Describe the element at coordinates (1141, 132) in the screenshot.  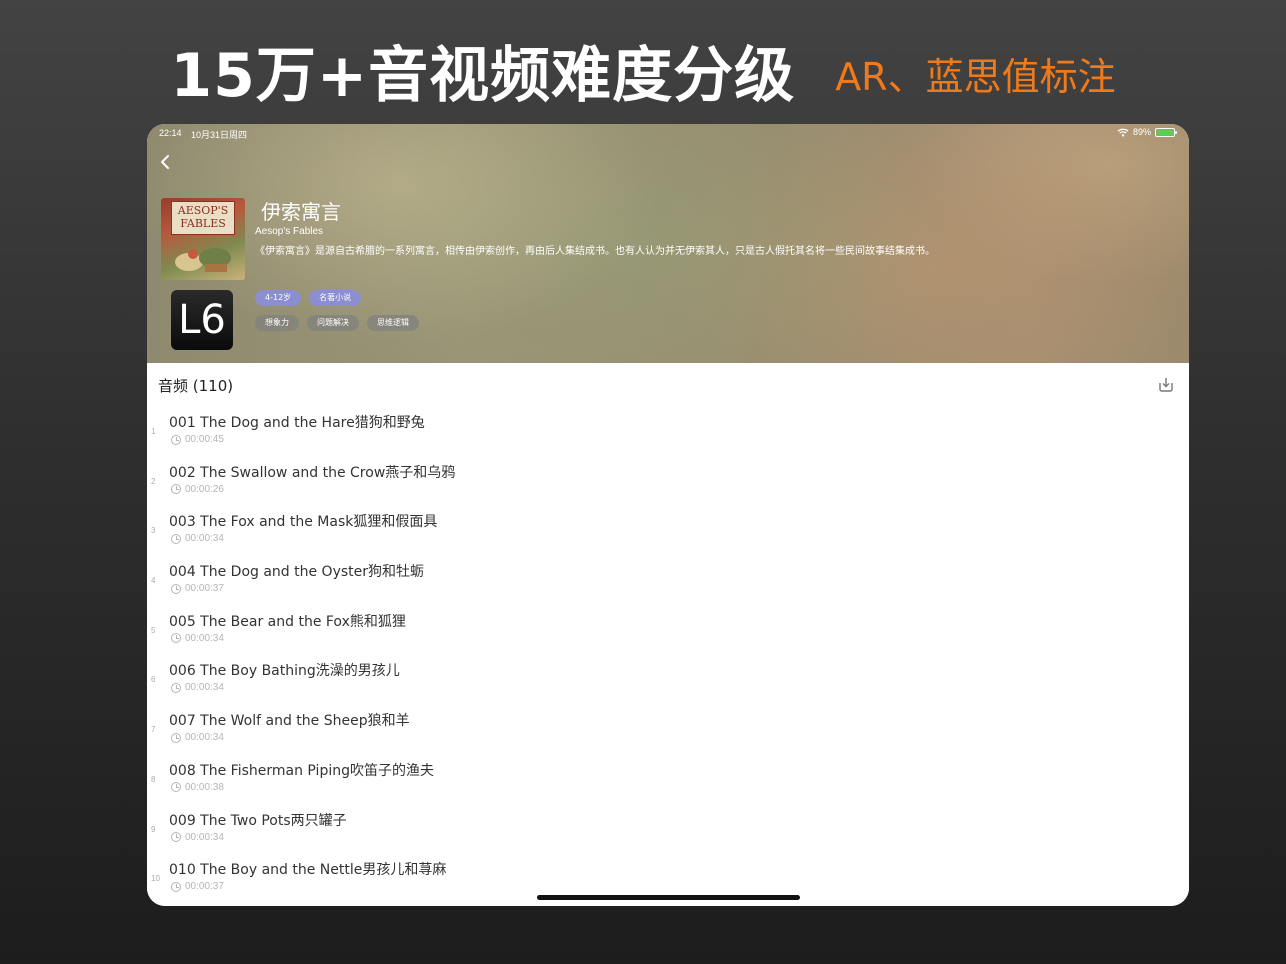
I see `battery-percent: 89%` at that location.